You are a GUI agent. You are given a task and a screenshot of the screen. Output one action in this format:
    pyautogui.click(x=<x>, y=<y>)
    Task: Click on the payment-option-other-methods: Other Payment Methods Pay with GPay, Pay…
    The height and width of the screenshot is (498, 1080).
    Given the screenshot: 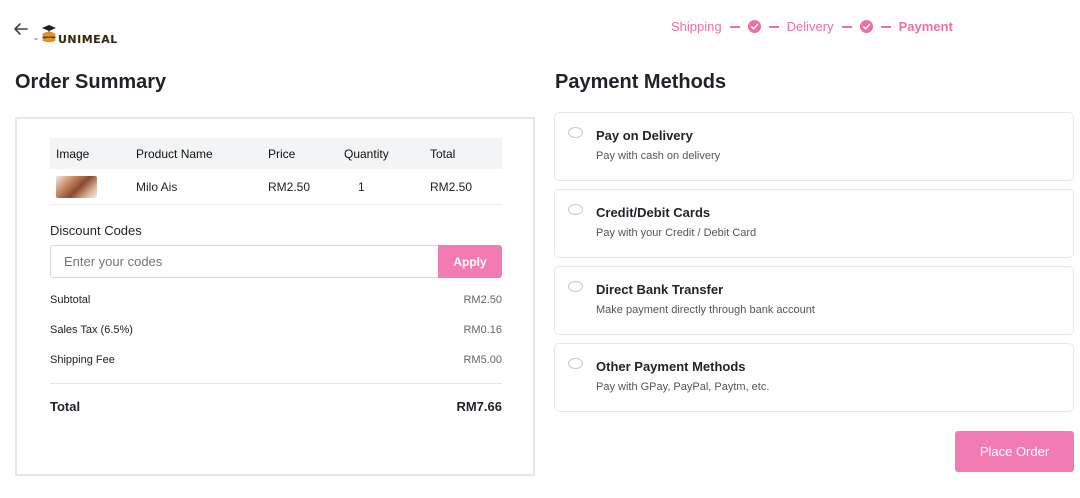 What is the action you would take?
    pyautogui.click(x=814, y=377)
    